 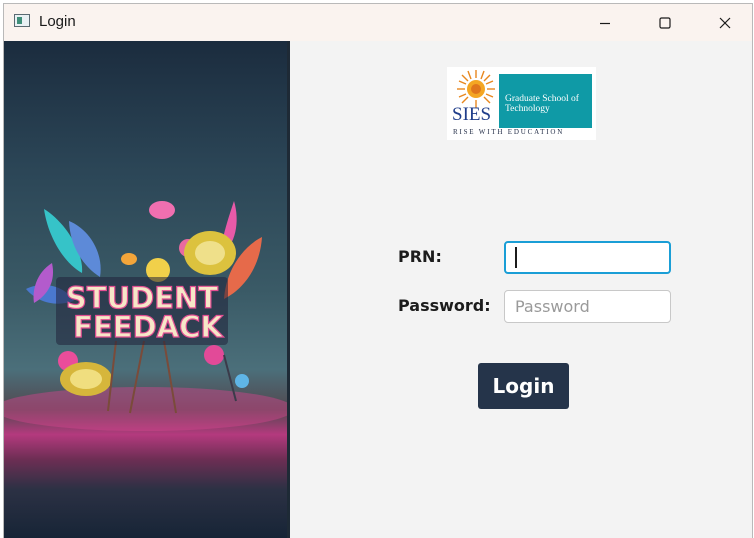 I want to click on minimize-icon, so click(x=605, y=23).